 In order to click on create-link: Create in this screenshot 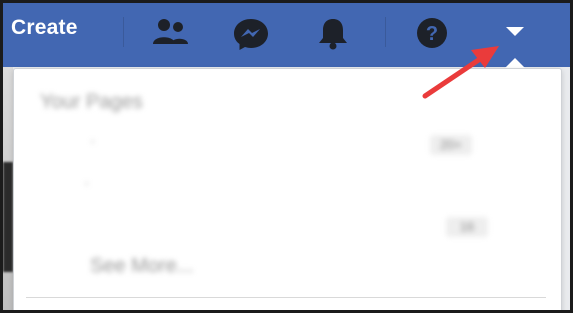, I will do `click(44, 28)`.